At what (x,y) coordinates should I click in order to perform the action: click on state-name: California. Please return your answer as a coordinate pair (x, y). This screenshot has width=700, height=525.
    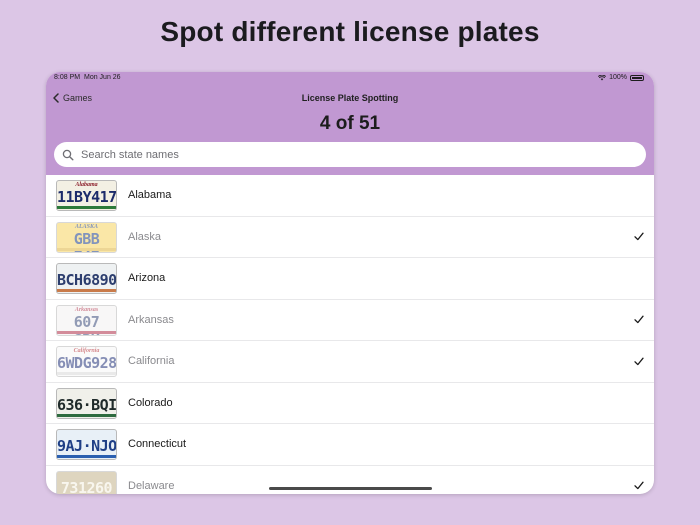
    Looking at the image, I should click on (151, 361).